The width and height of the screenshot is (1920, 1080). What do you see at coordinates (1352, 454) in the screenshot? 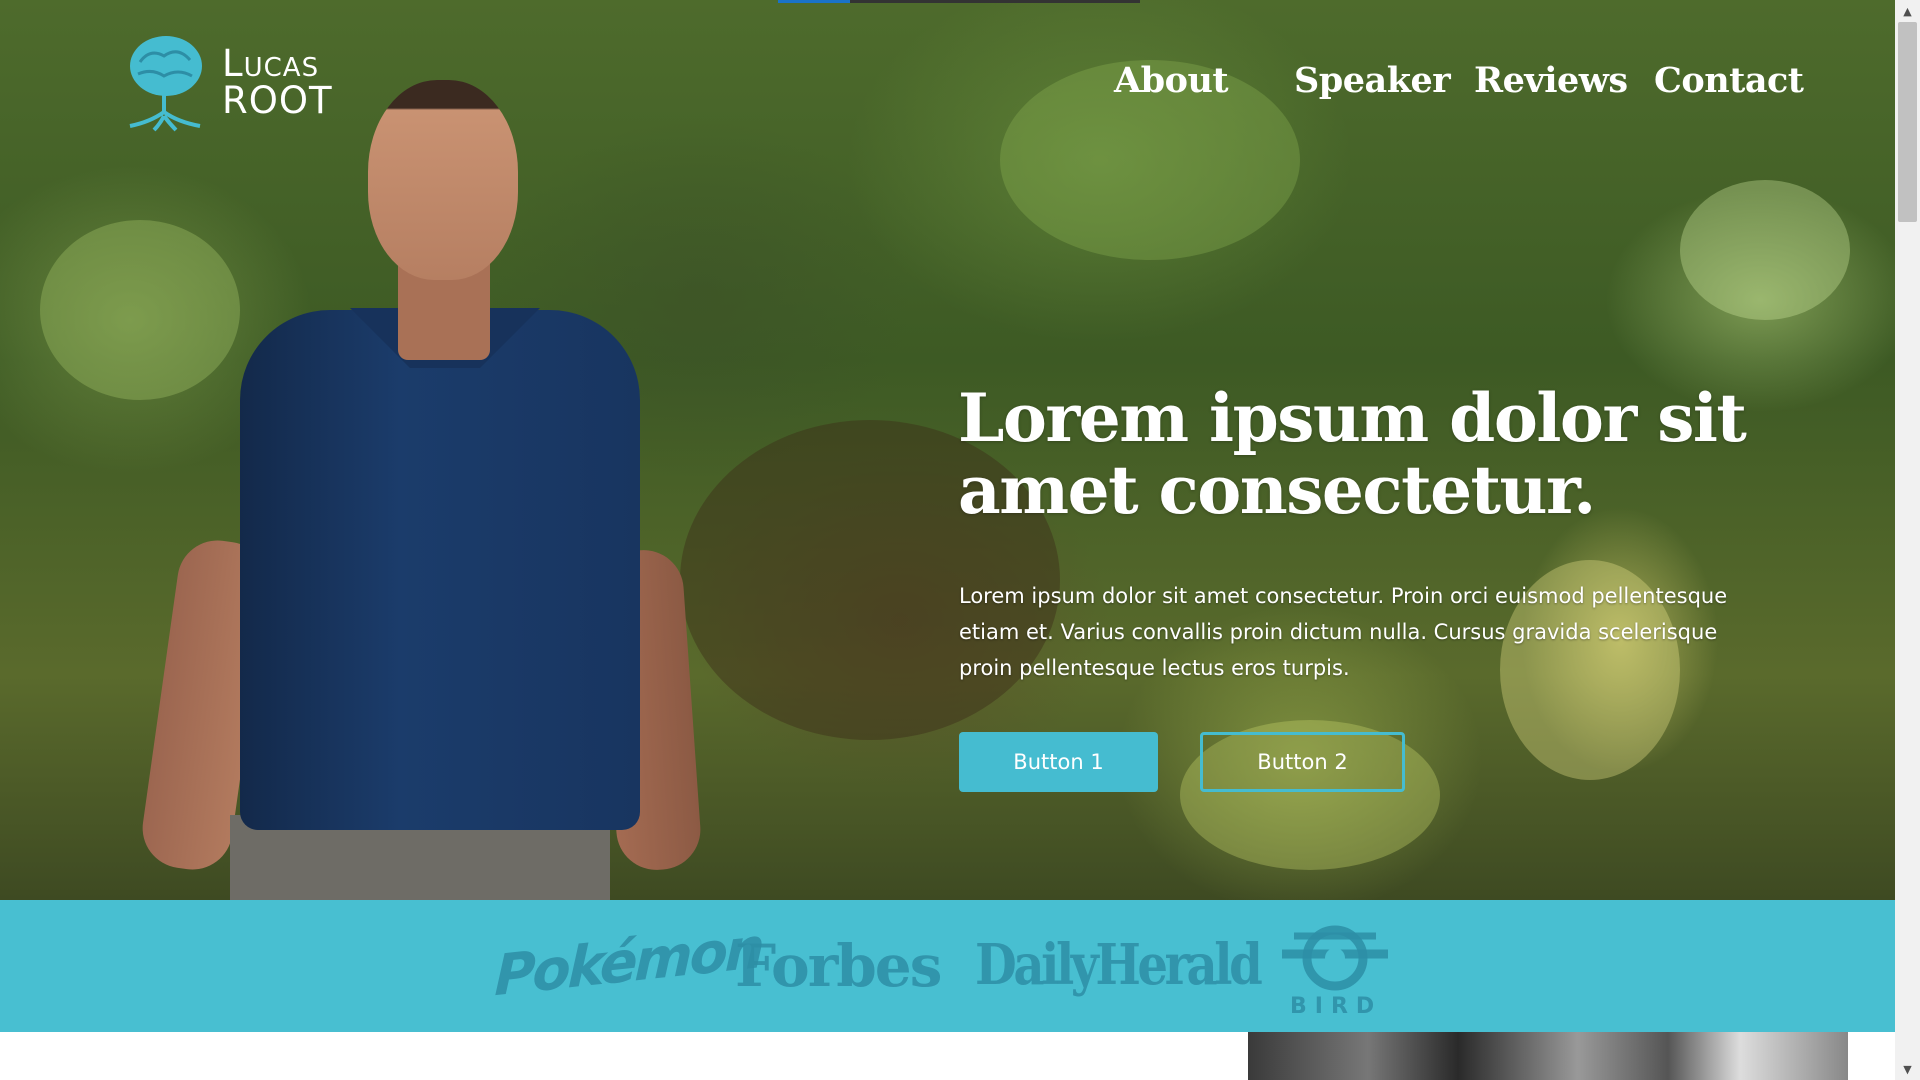
I see `hero-title: Lorem ipsum dolor sit amet consectetur.` at bounding box center [1352, 454].